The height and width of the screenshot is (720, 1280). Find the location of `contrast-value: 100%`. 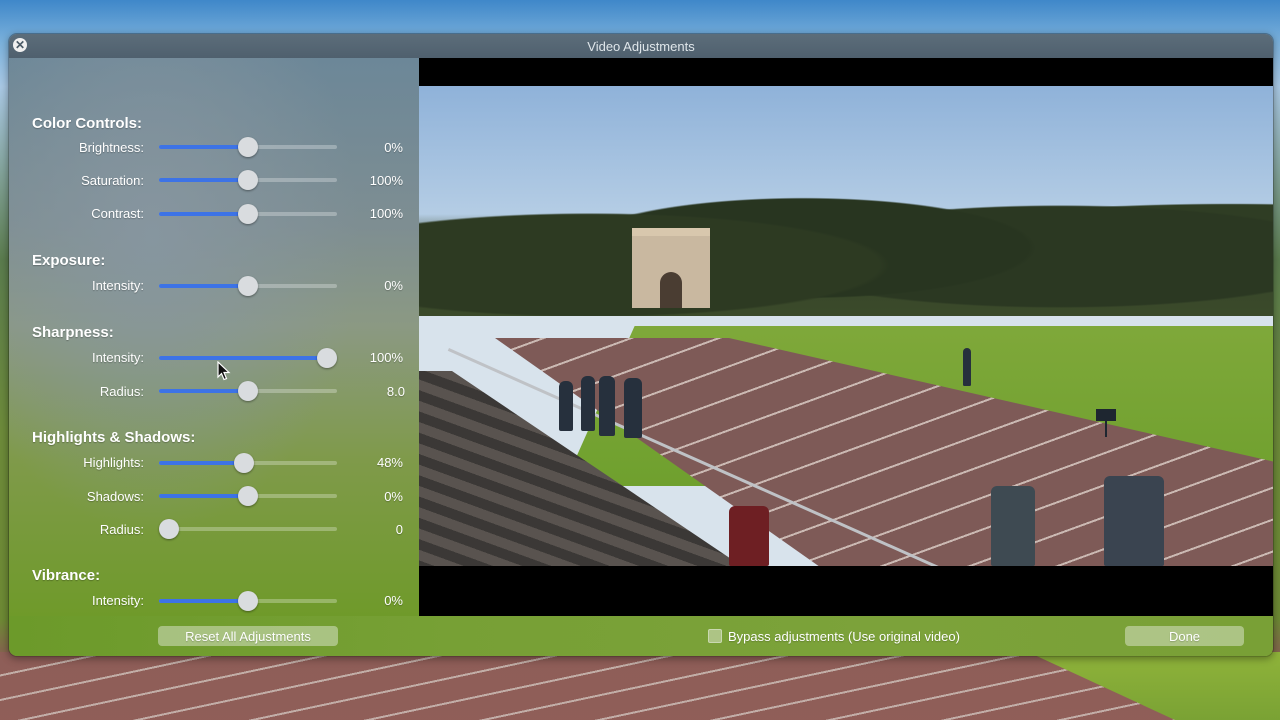

contrast-value: 100% is located at coordinates (386, 213).